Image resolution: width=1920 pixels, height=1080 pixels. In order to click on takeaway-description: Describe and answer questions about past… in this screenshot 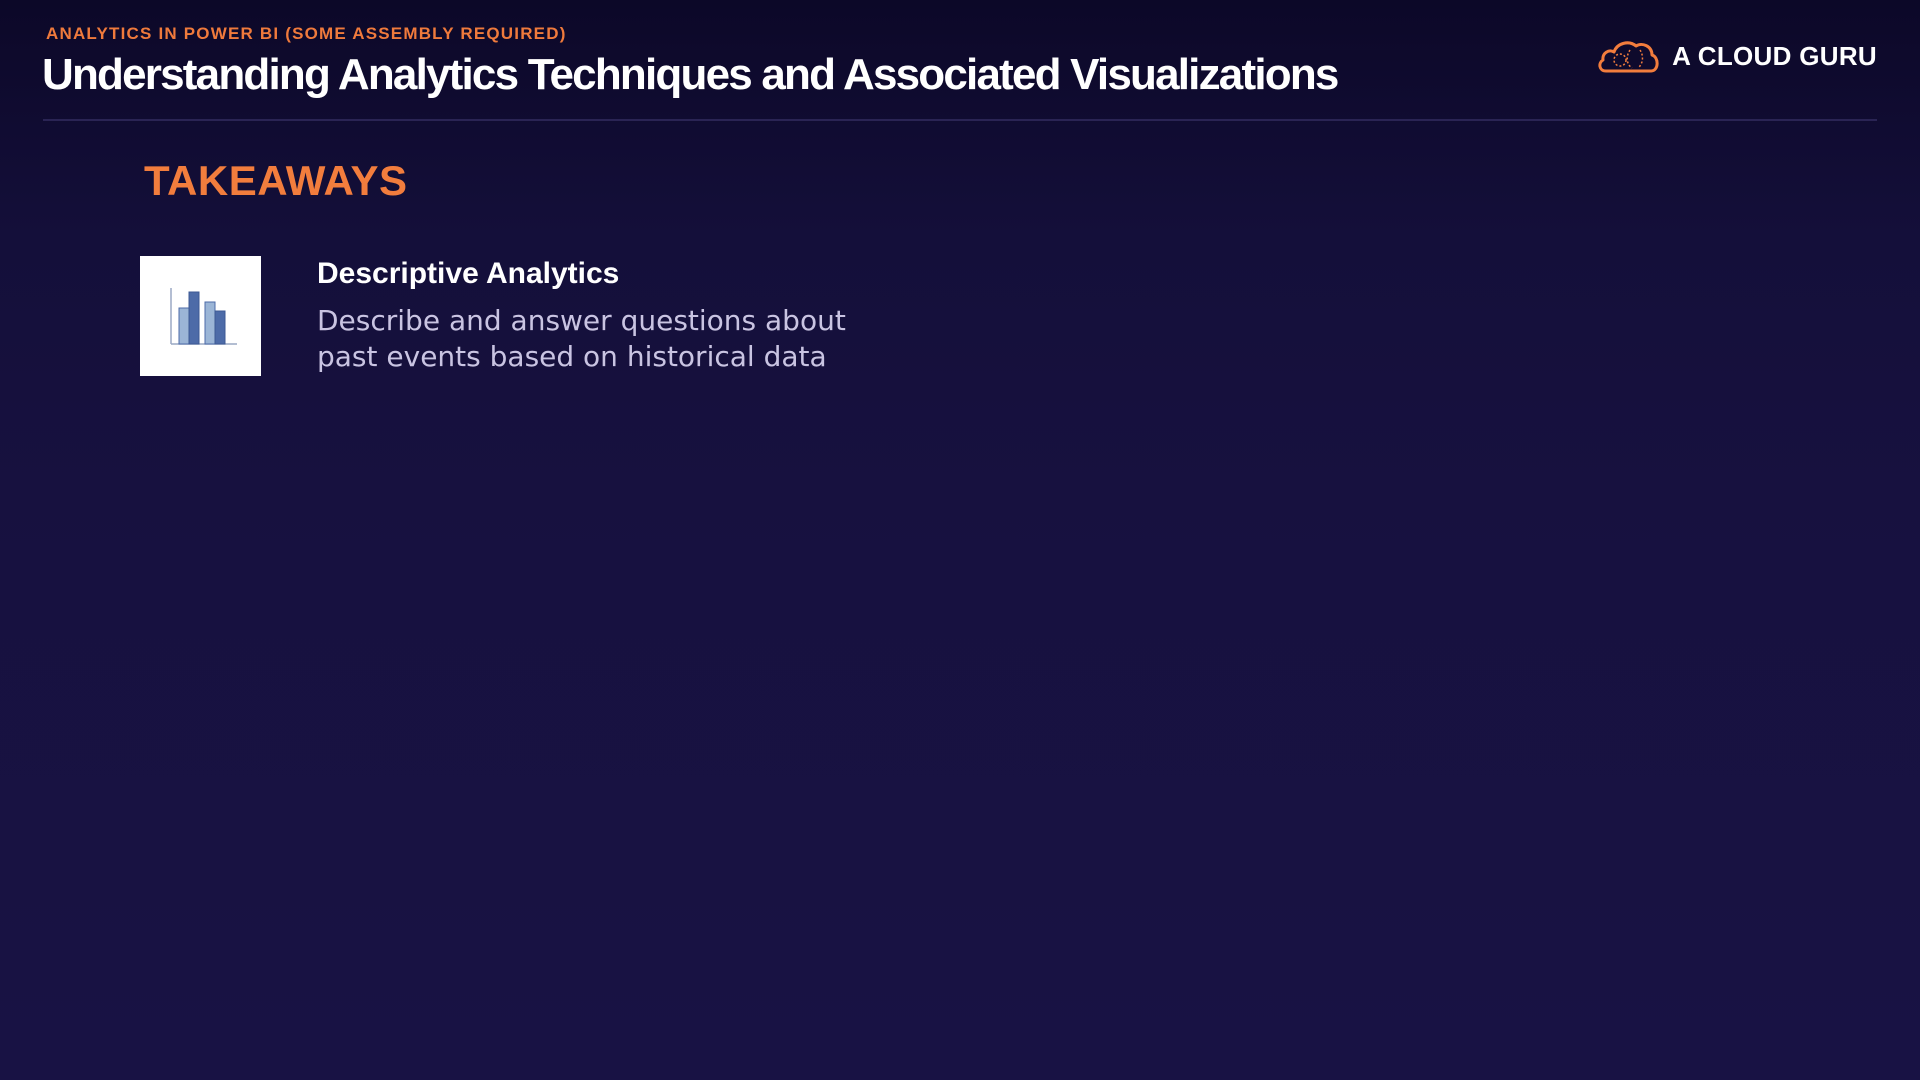, I will do `click(581, 339)`.